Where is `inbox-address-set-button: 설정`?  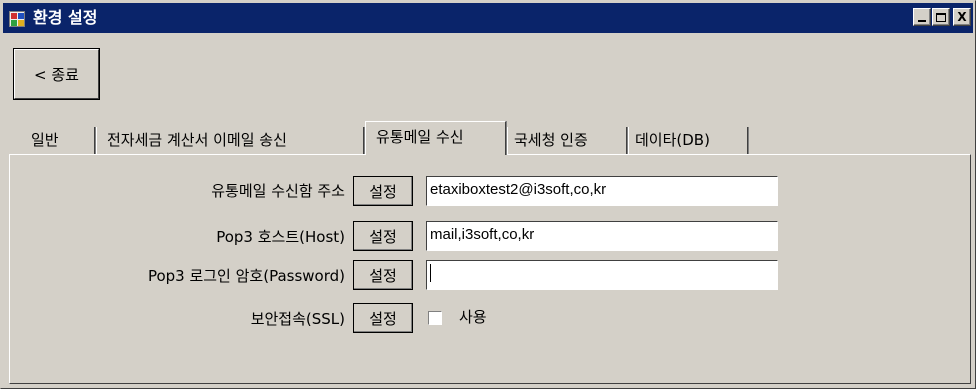 inbox-address-set-button: 설정 is located at coordinates (383, 191).